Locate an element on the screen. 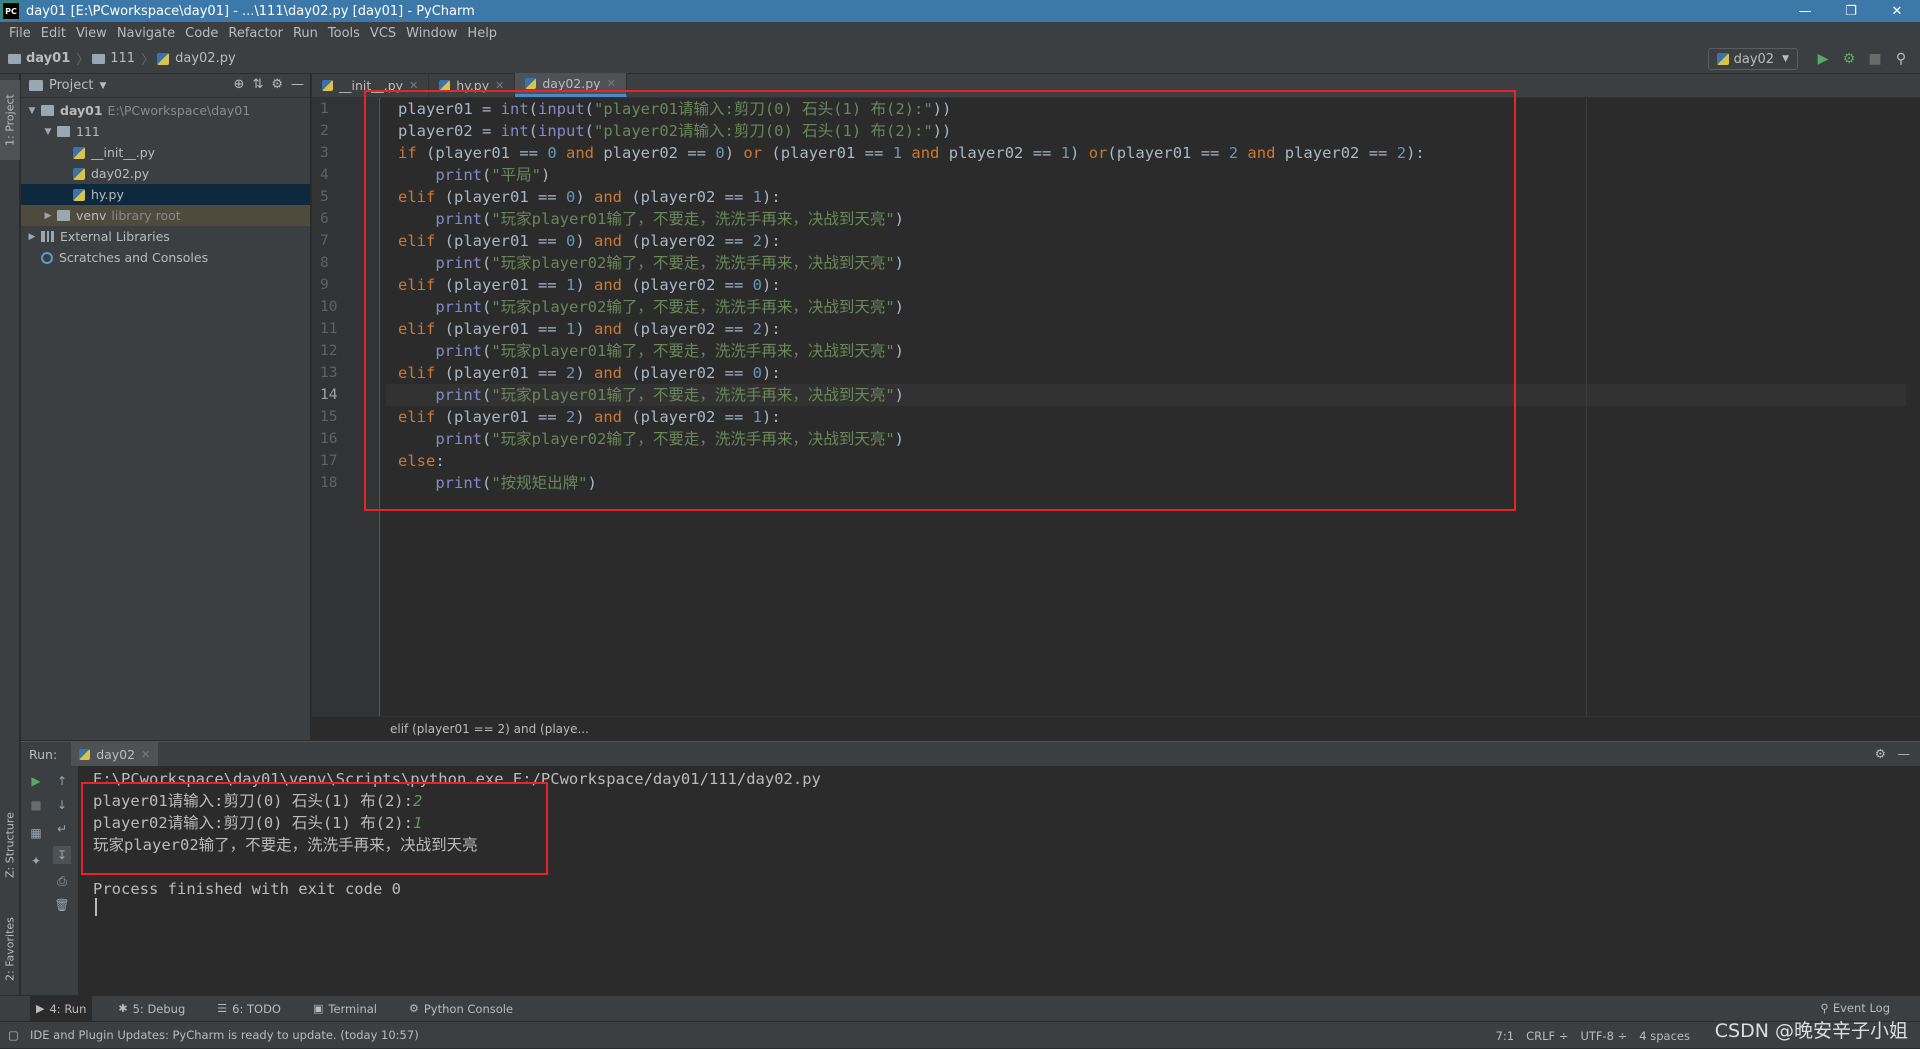 The width and height of the screenshot is (1920, 1049). search-icon: ⚲ is located at coordinates (1901, 59).